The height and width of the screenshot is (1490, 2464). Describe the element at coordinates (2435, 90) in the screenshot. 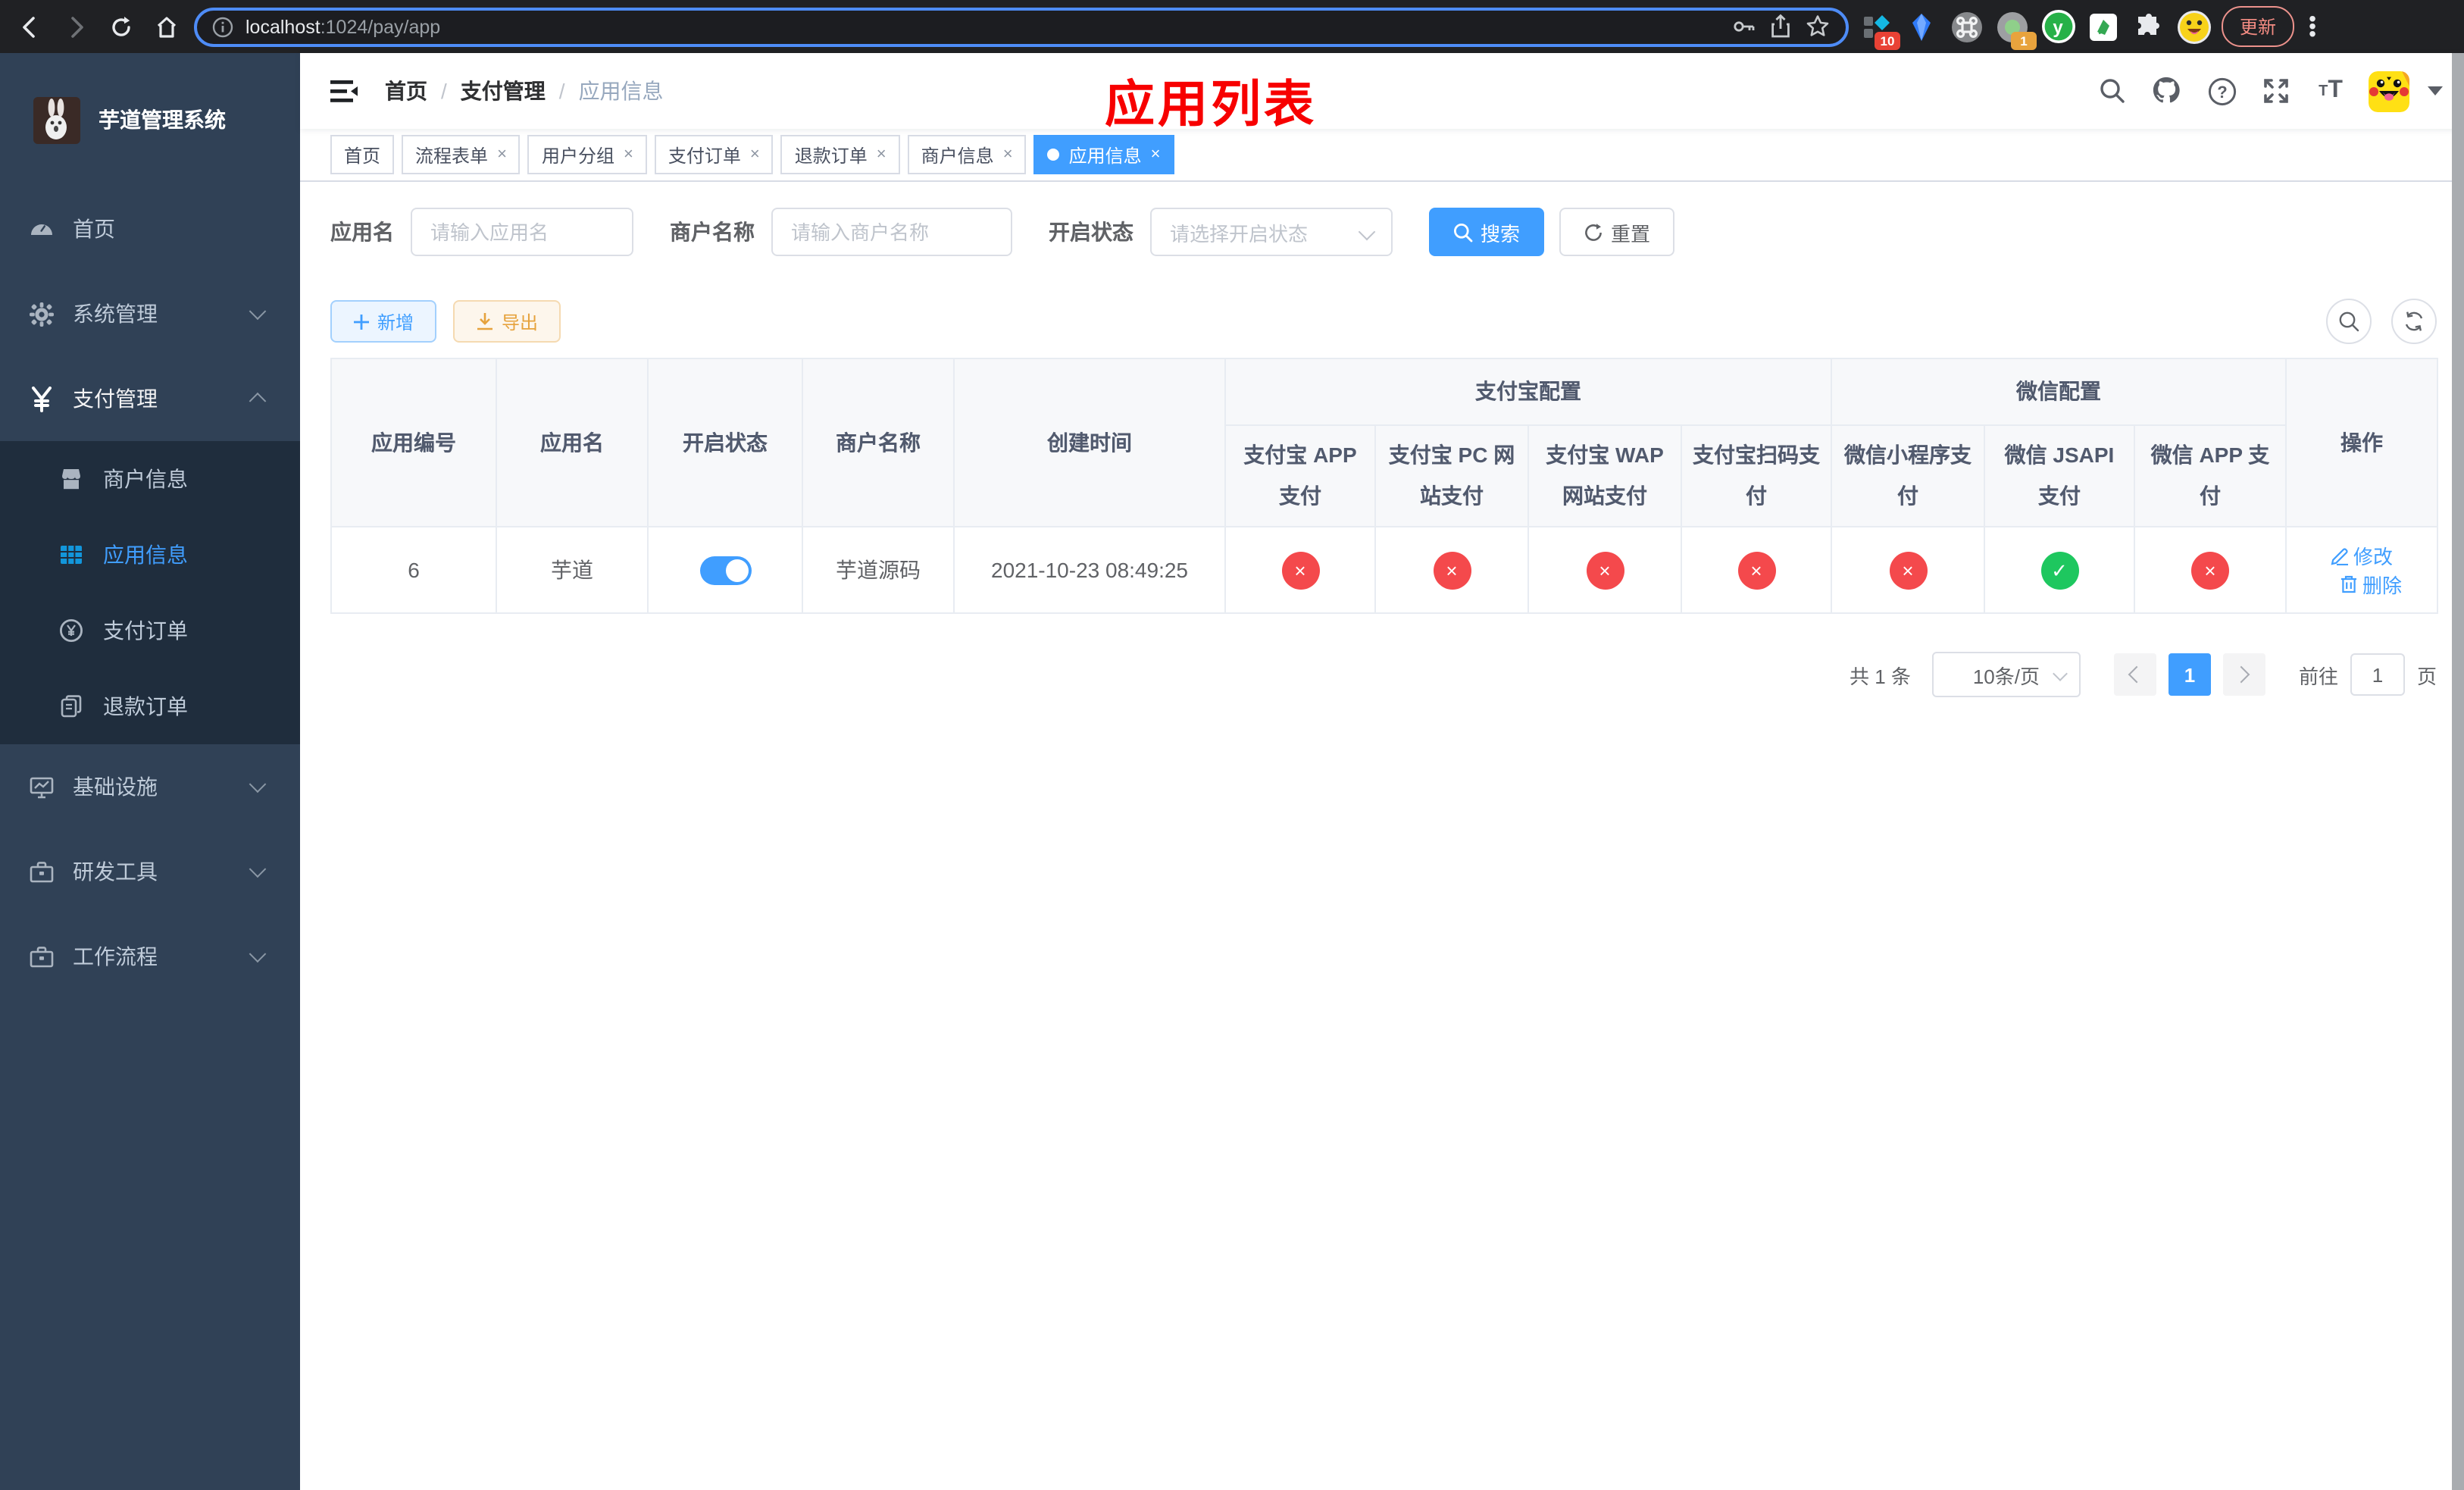

I see `avatar-dropdown-caret` at that location.